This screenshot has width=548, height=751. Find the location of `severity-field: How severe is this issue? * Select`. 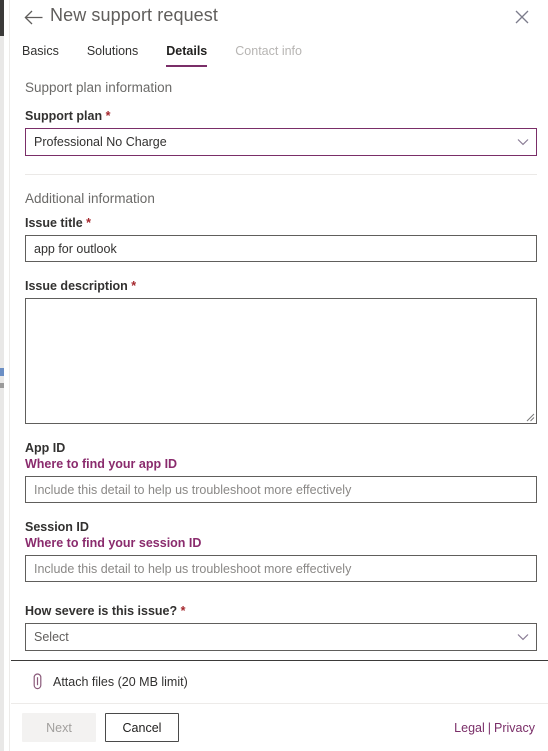

severity-field: How severe is this issue? * Select is located at coordinates (277, 627).